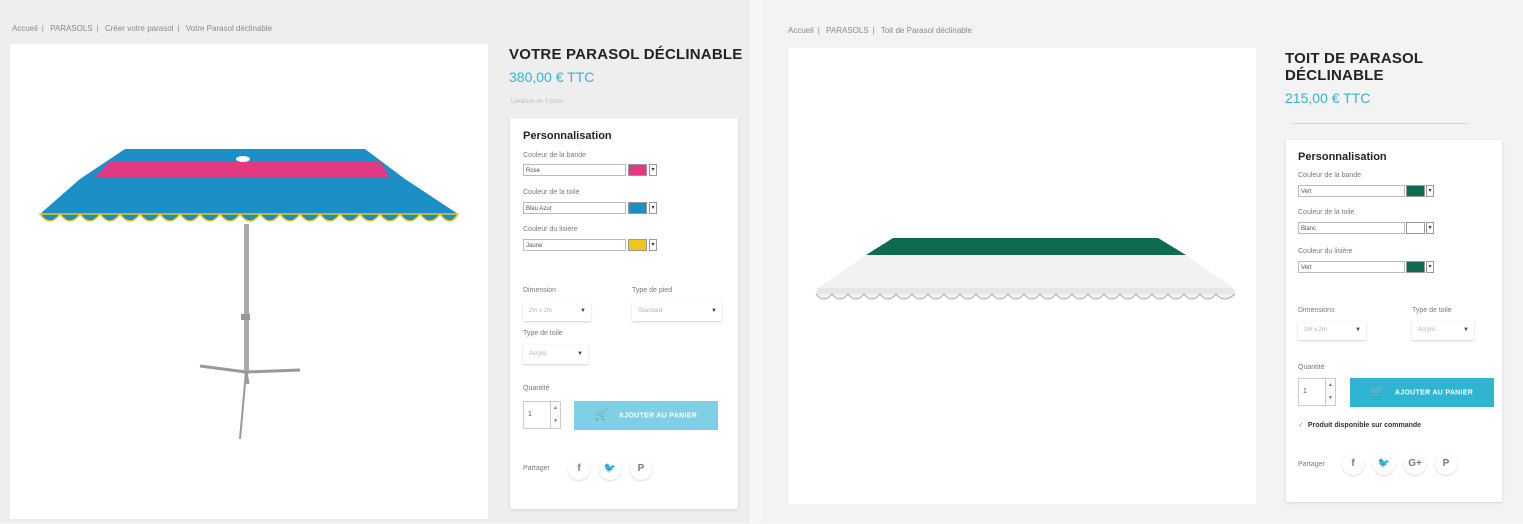 The image size is (1523, 524). Describe the element at coordinates (677, 311) in the screenshot. I see `foot-type-dropdown: Standard ▼` at that location.